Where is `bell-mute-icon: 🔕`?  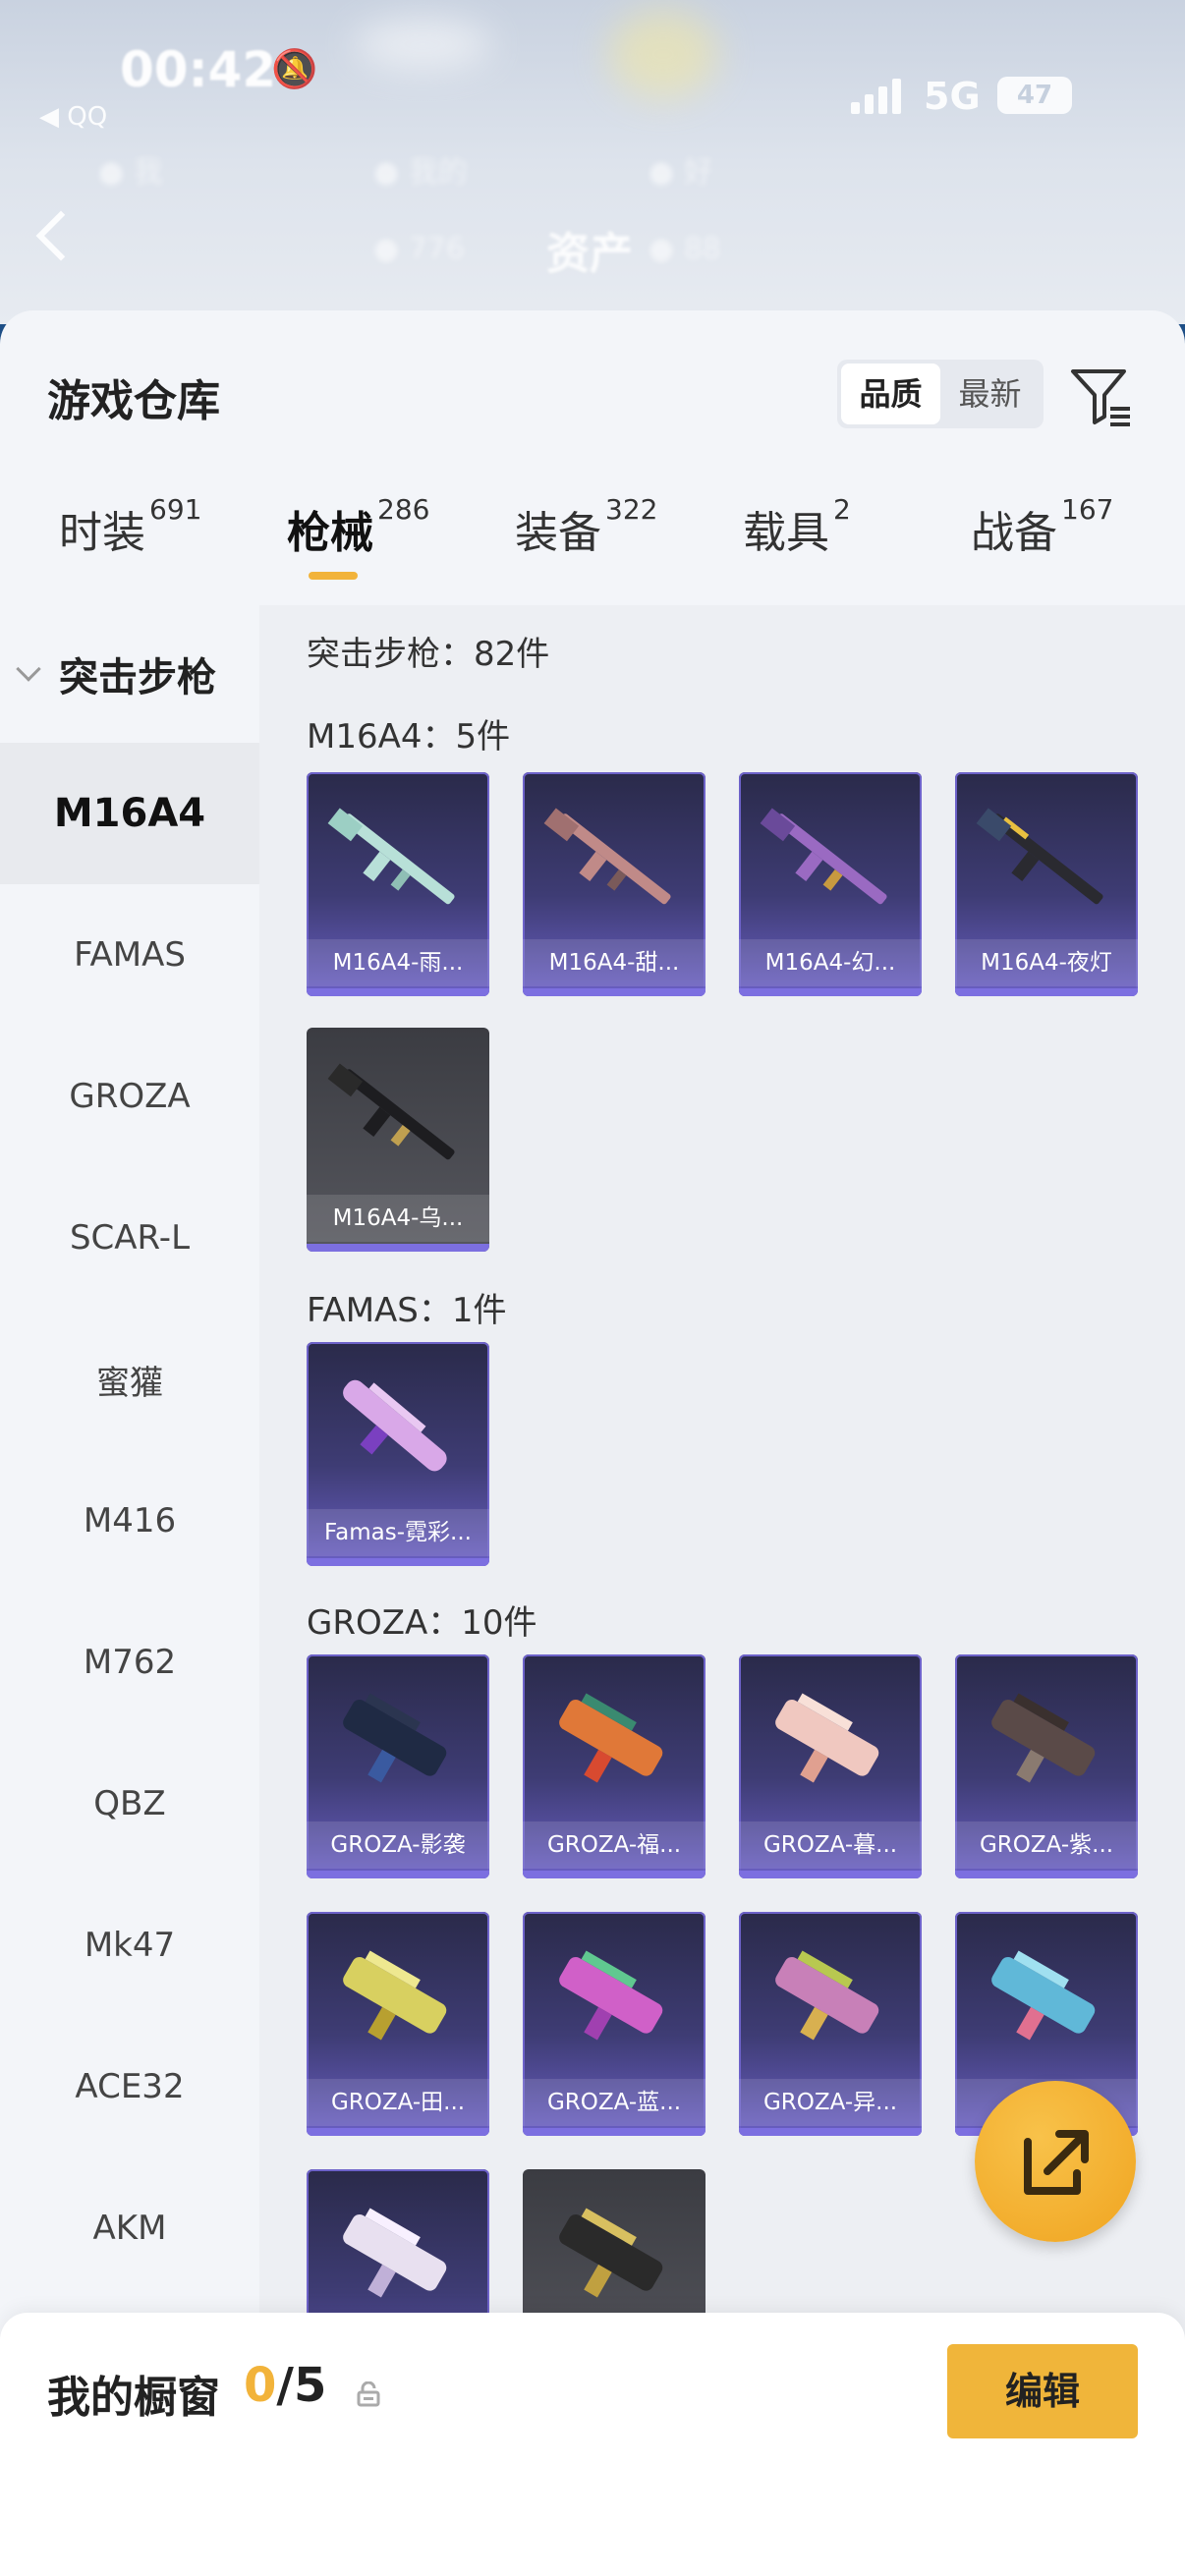
bell-mute-icon: 🔕 is located at coordinates (294, 68).